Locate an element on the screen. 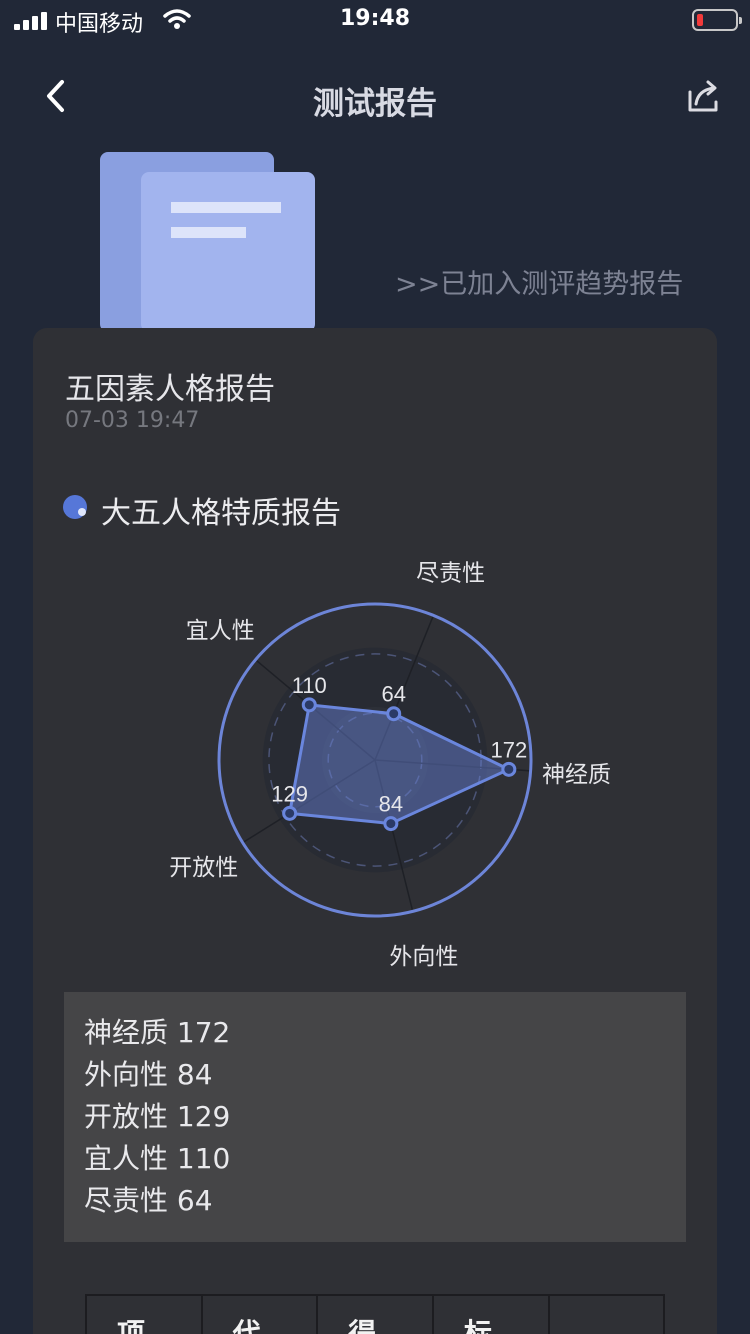  table-header-cell: 项 is located at coordinates (144, 1314).